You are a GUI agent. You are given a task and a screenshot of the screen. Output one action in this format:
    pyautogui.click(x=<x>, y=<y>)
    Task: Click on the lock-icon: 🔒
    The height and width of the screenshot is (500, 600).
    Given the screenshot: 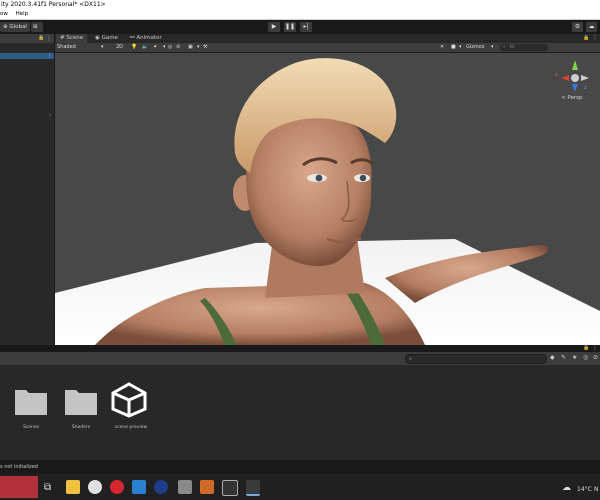 What is the action you would take?
    pyautogui.click(x=41, y=38)
    